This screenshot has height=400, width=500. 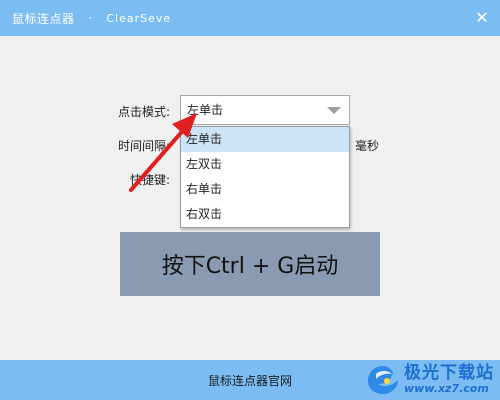 What do you see at coordinates (43, 18) in the screenshot?
I see `app-title: 鼠标连点器` at bounding box center [43, 18].